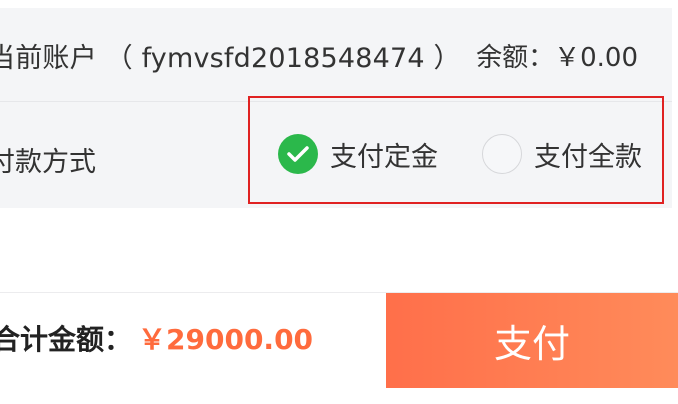 This screenshot has height=404, width=678. I want to click on option-pay-deposit: 支付定金, so click(358, 154).